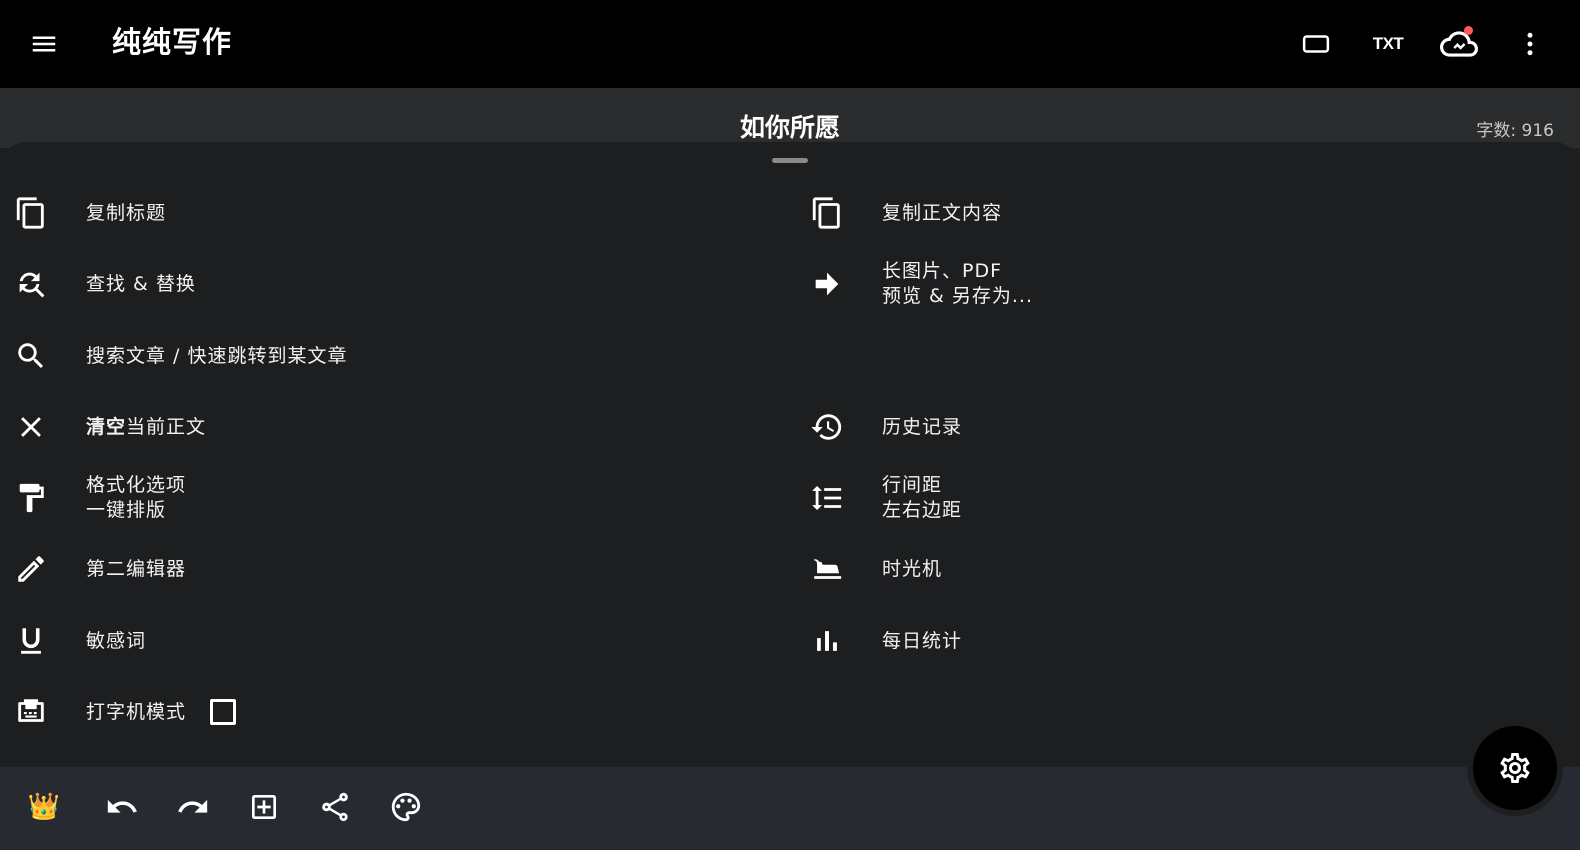 The height and width of the screenshot is (850, 1580). Describe the element at coordinates (912, 568) in the screenshot. I see `menu-label: 时光机` at that location.